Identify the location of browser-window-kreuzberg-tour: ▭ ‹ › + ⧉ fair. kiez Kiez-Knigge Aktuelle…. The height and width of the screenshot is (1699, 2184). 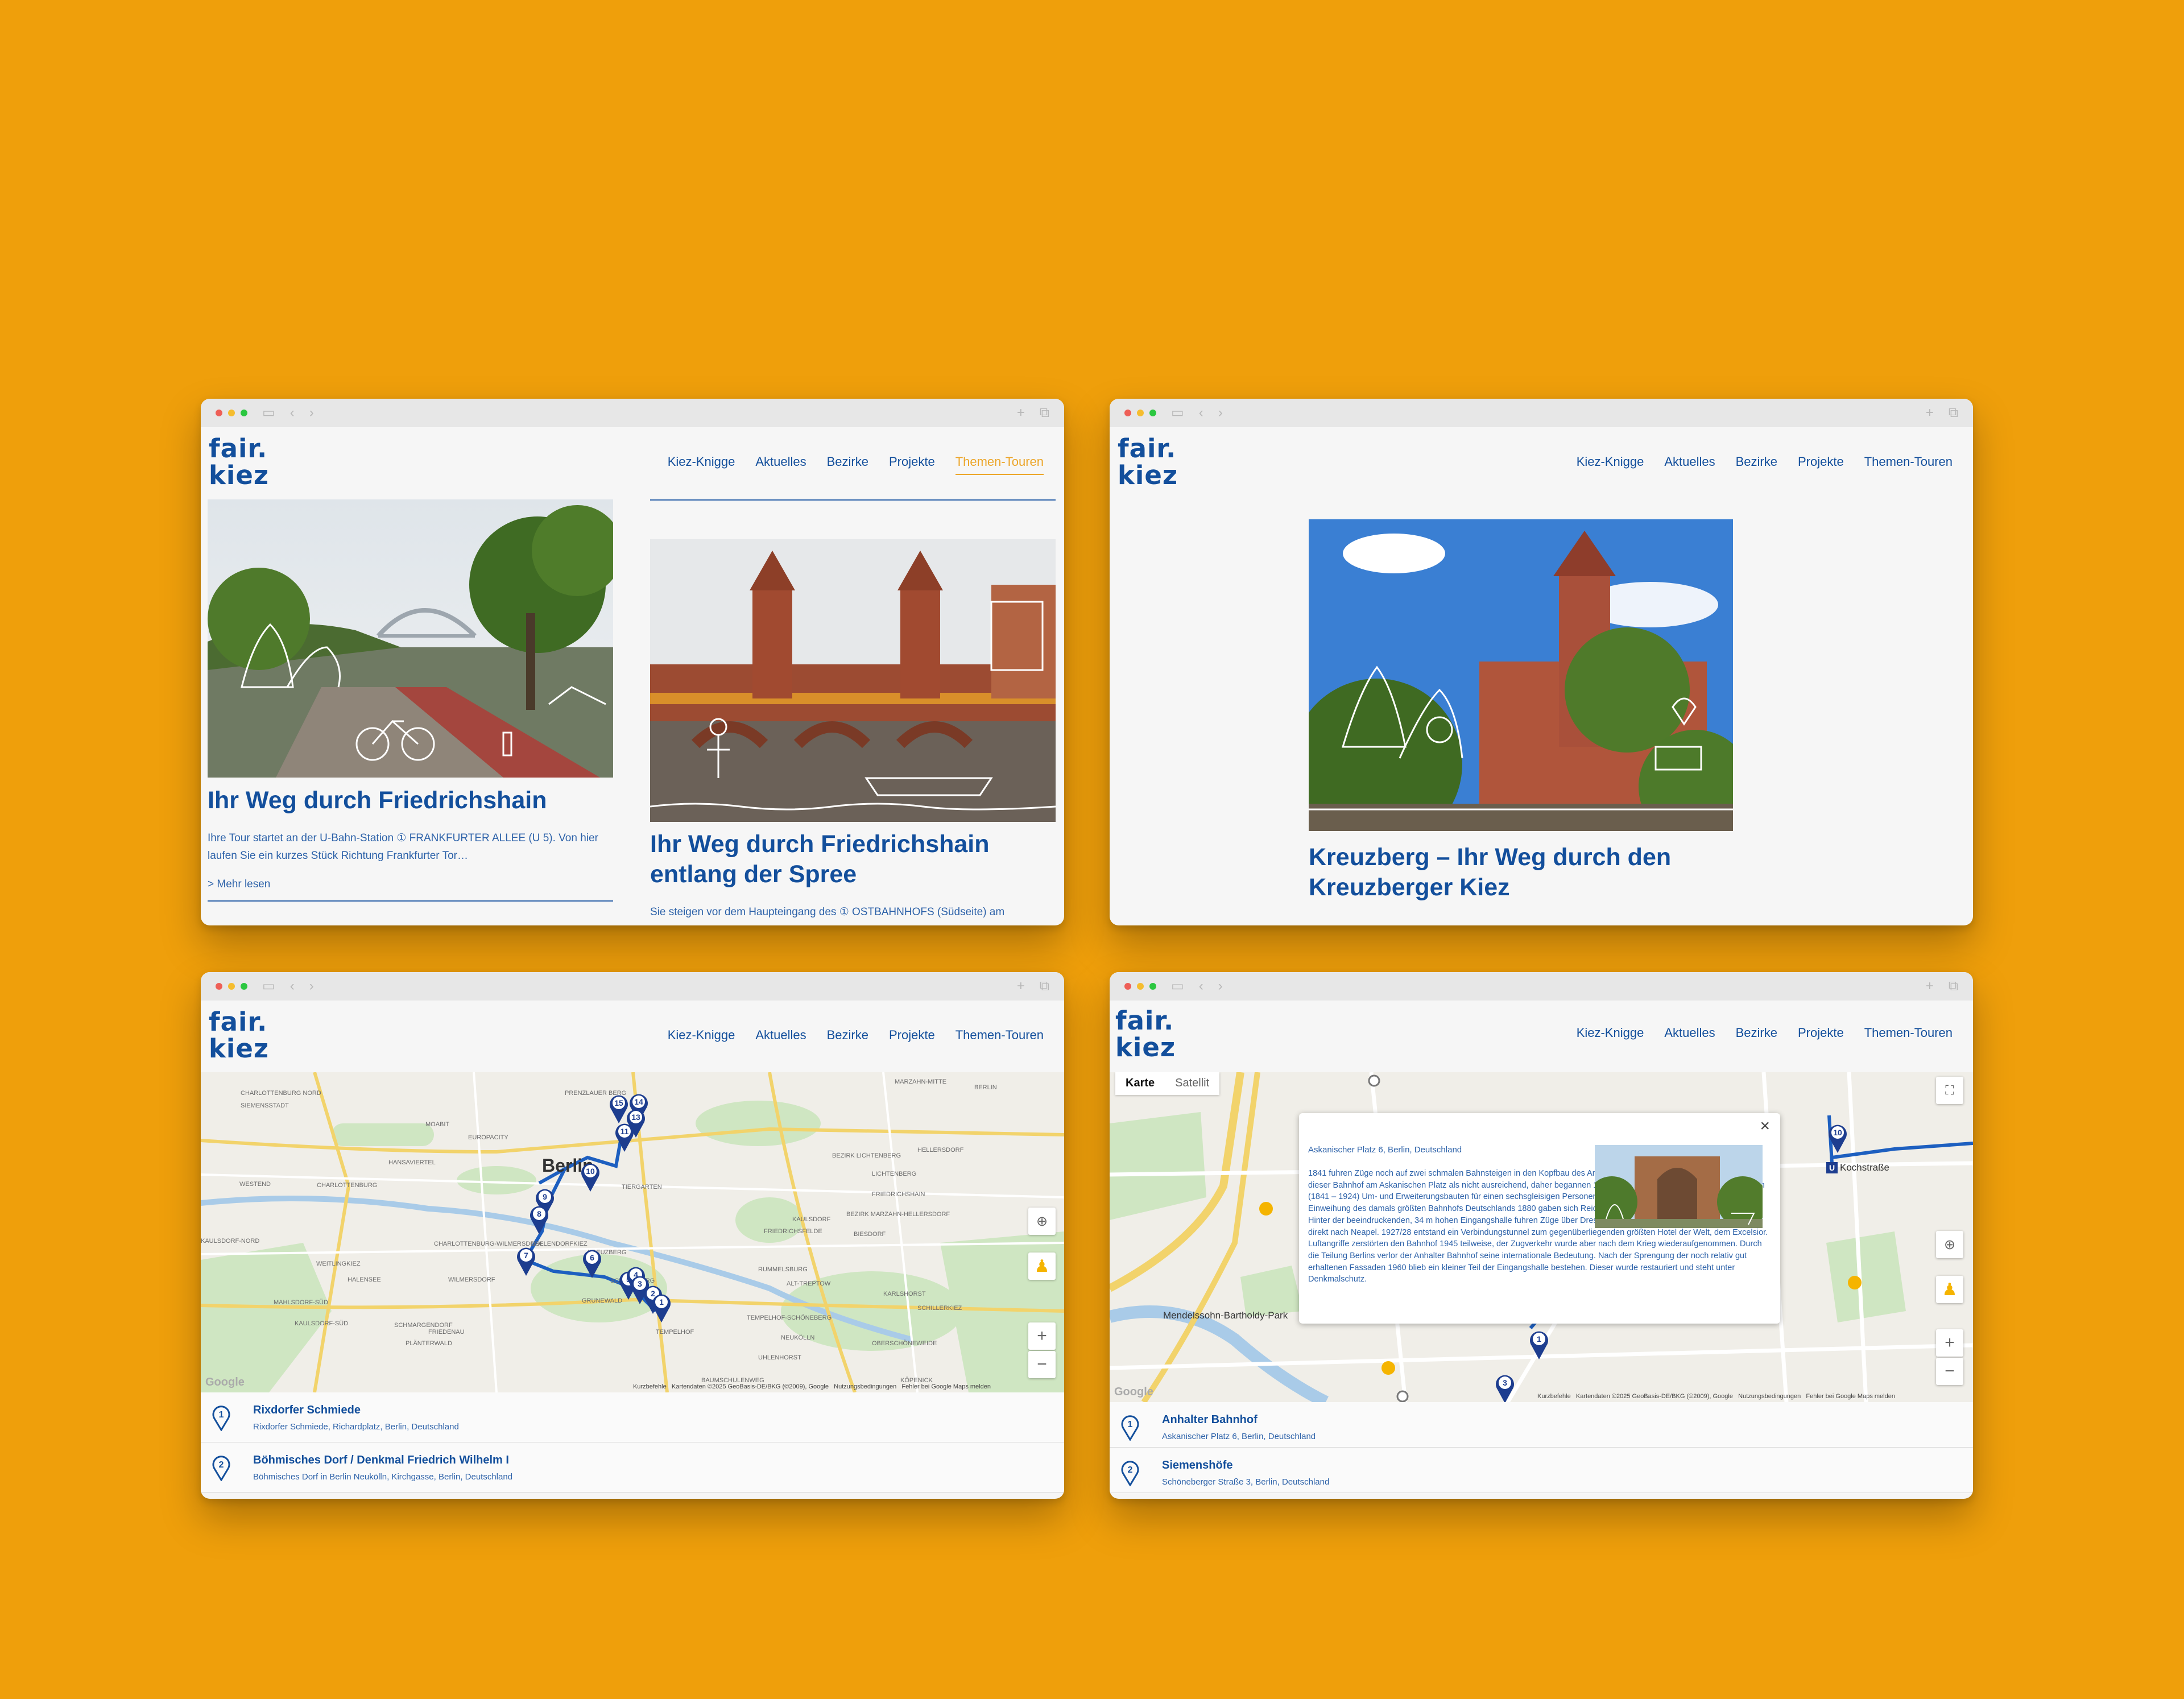
(1541, 662).